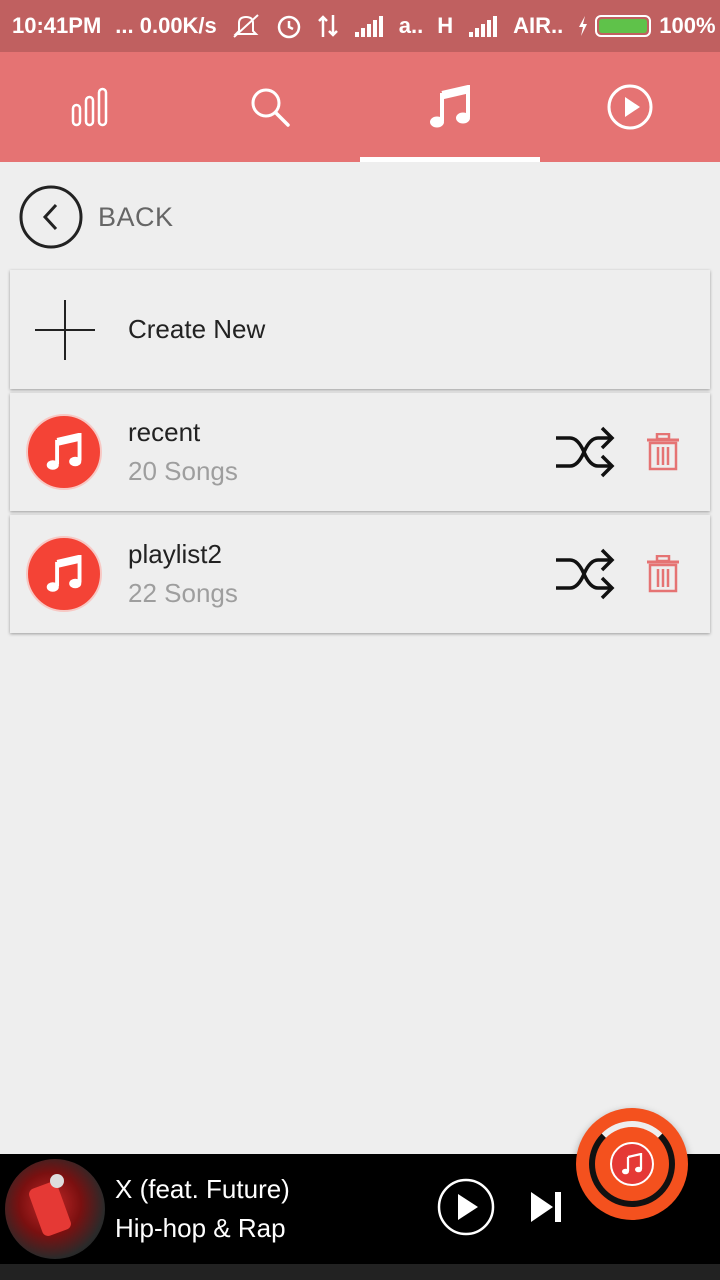 The height and width of the screenshot is (1280, 720). I want to click on status-net-speed: ... 0.00K/s, so click(166, 25).